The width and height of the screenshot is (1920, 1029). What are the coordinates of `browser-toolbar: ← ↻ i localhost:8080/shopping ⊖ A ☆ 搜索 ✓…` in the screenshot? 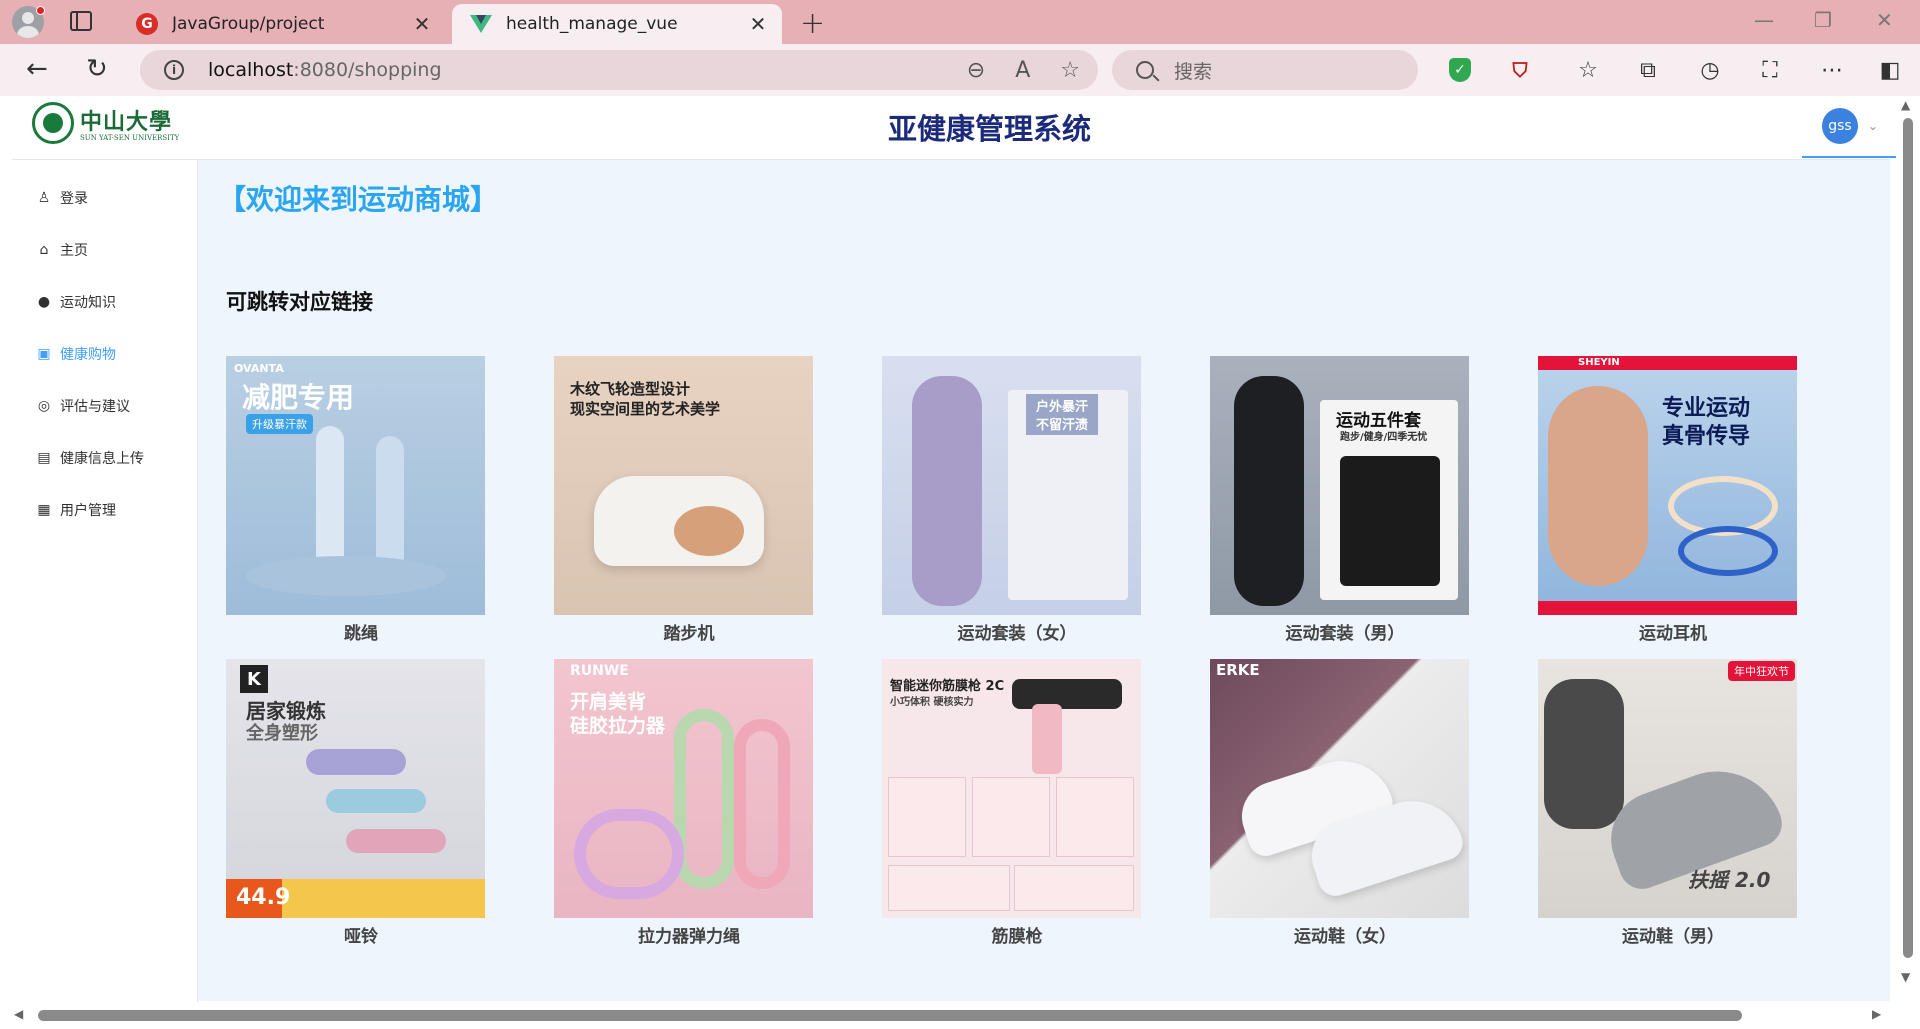 It's located at (960, 70).